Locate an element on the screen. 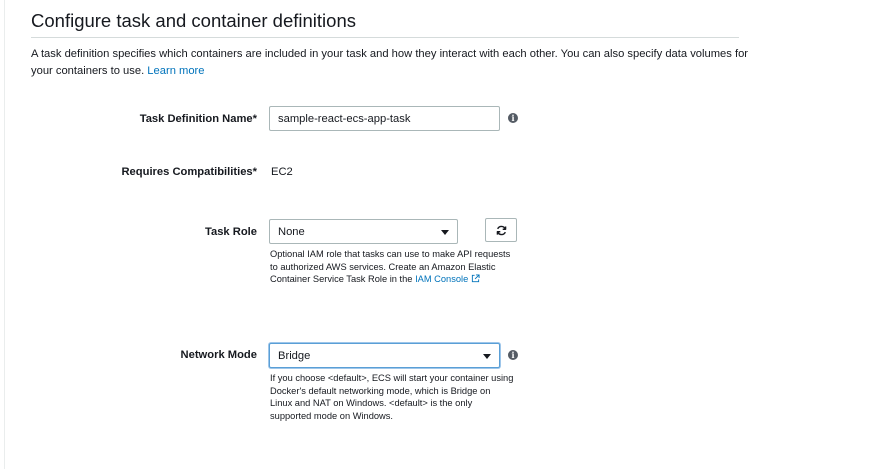 The height and width of the screenshot is (469, 880). task-role-label: Task Role is located at coordinates (230, 232).